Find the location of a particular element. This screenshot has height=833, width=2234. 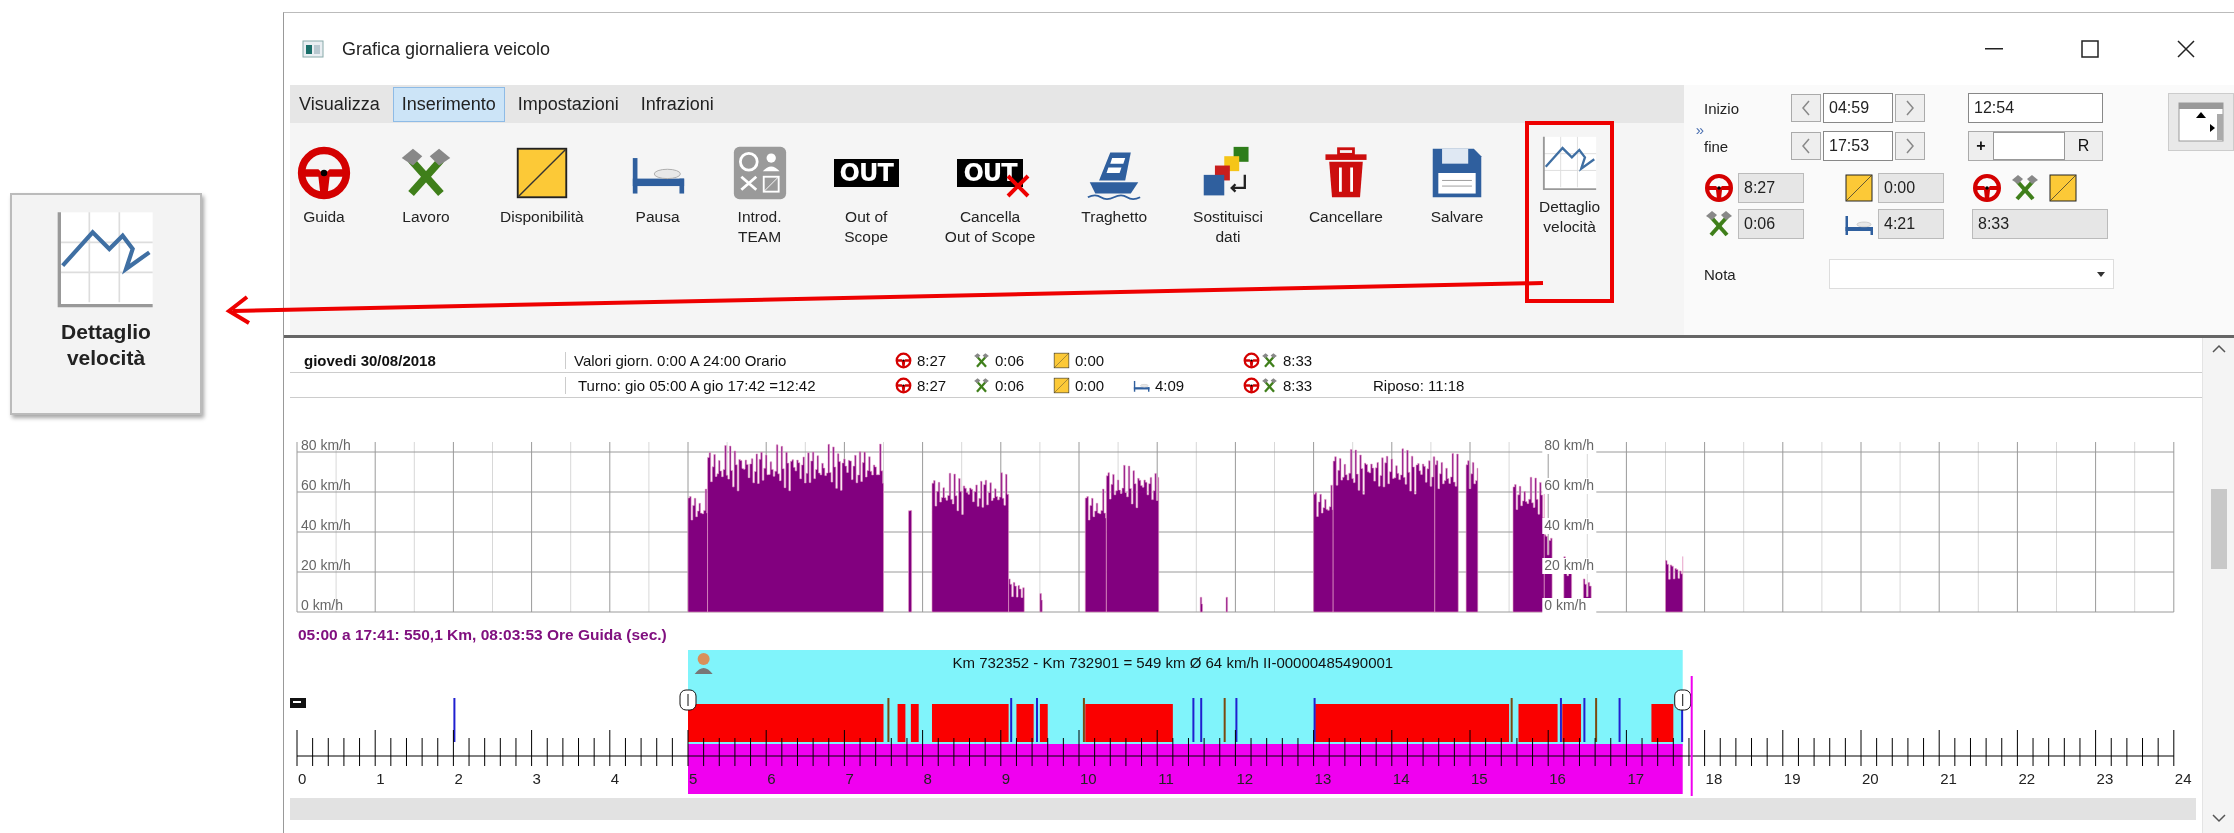

window-title: Grafica giornaliera veicolo is located at coordinates (446, 49).